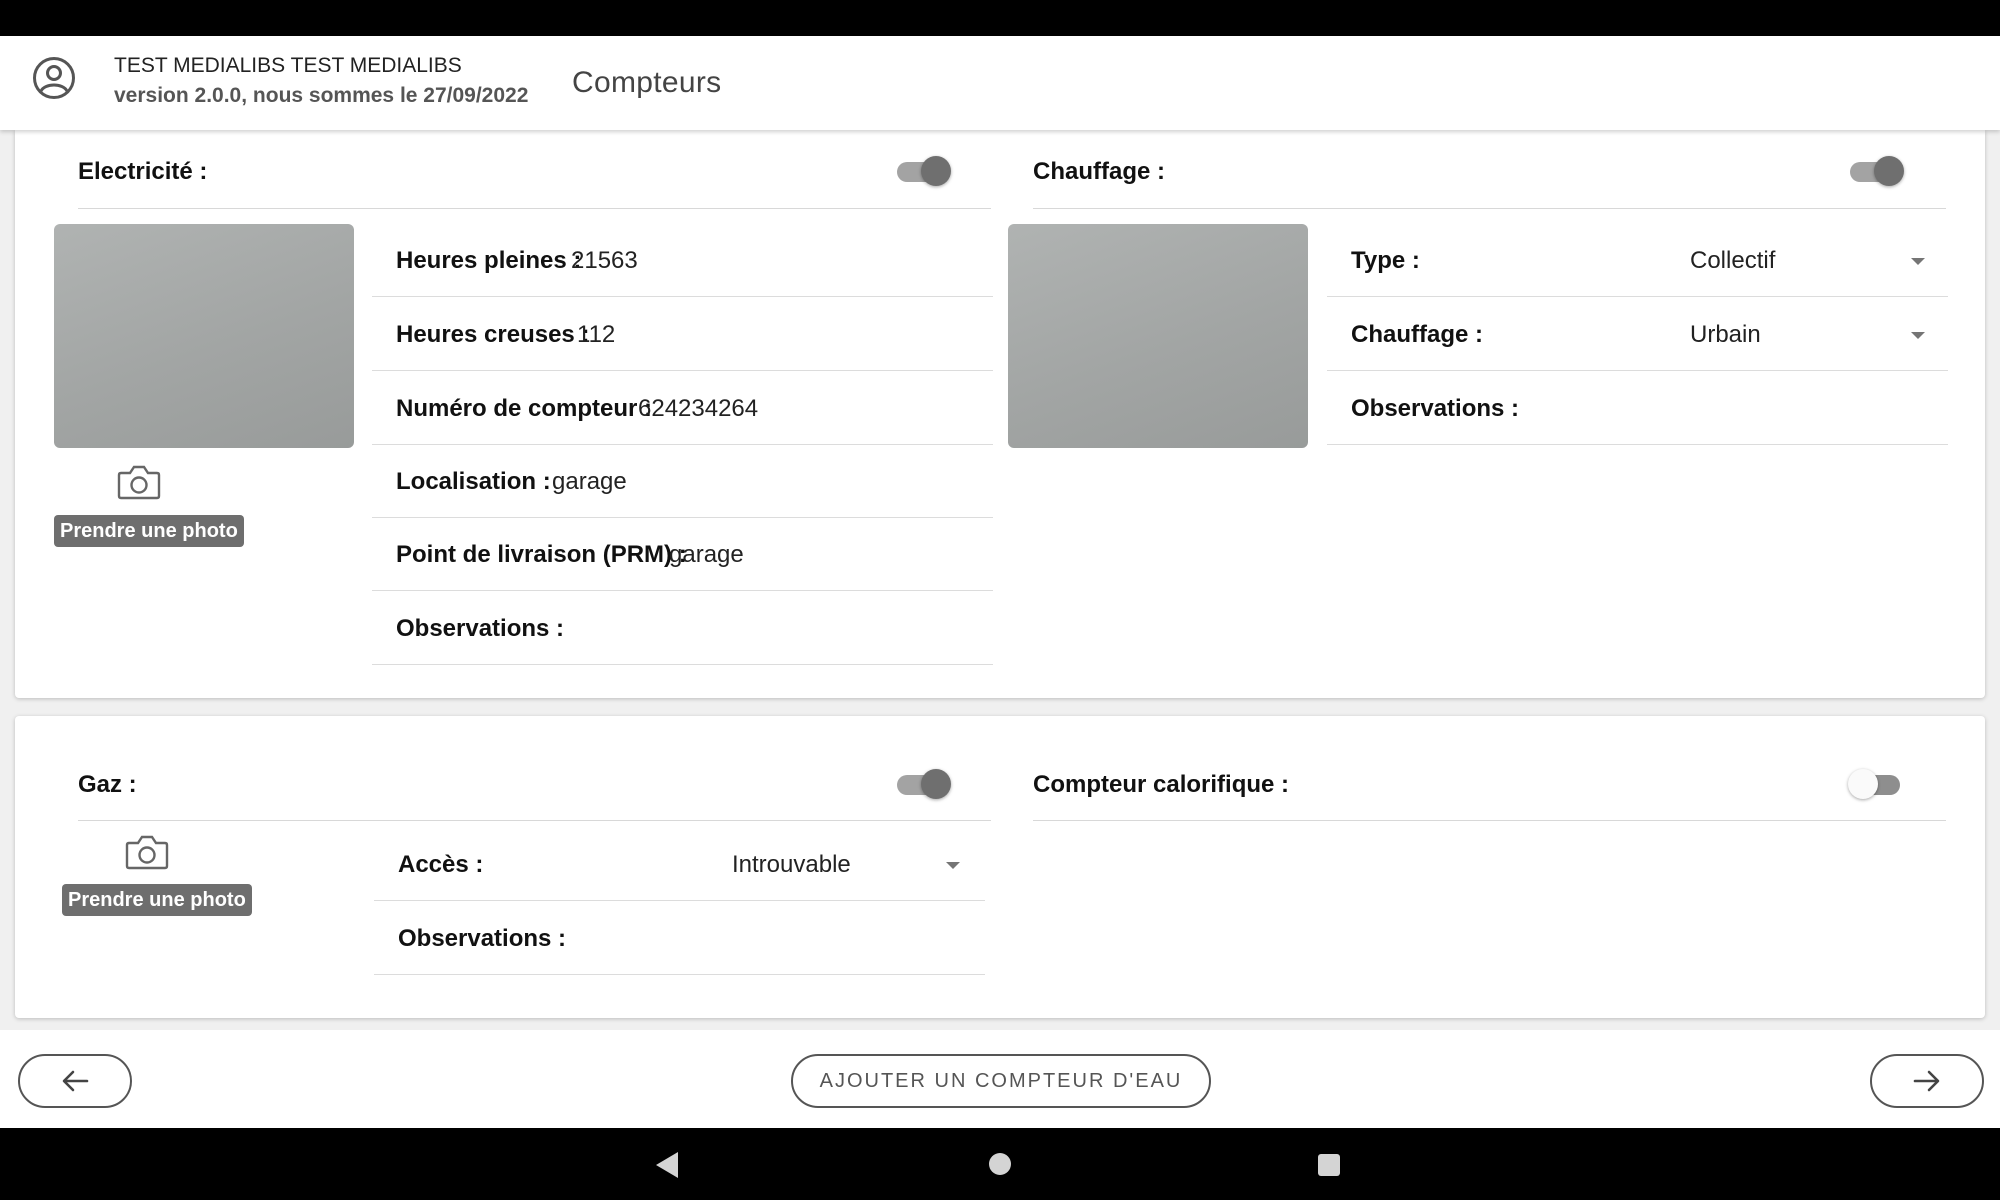  I want to click on field-label: Localisation :, so click(473, 481).